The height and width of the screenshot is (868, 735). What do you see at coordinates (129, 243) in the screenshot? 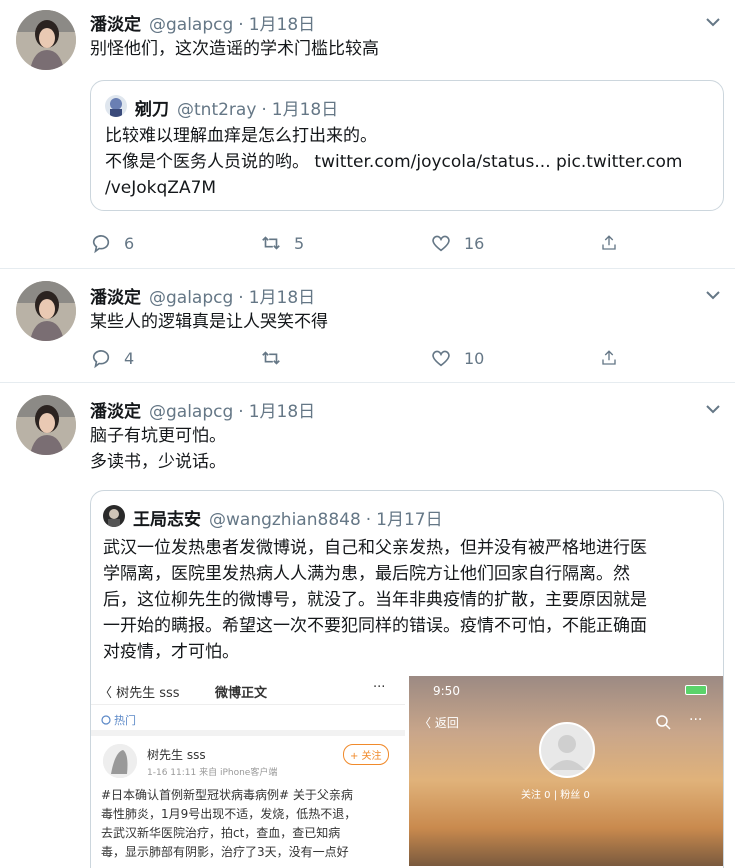
I see `reply-count: 6` at bounding box center [129, 243].